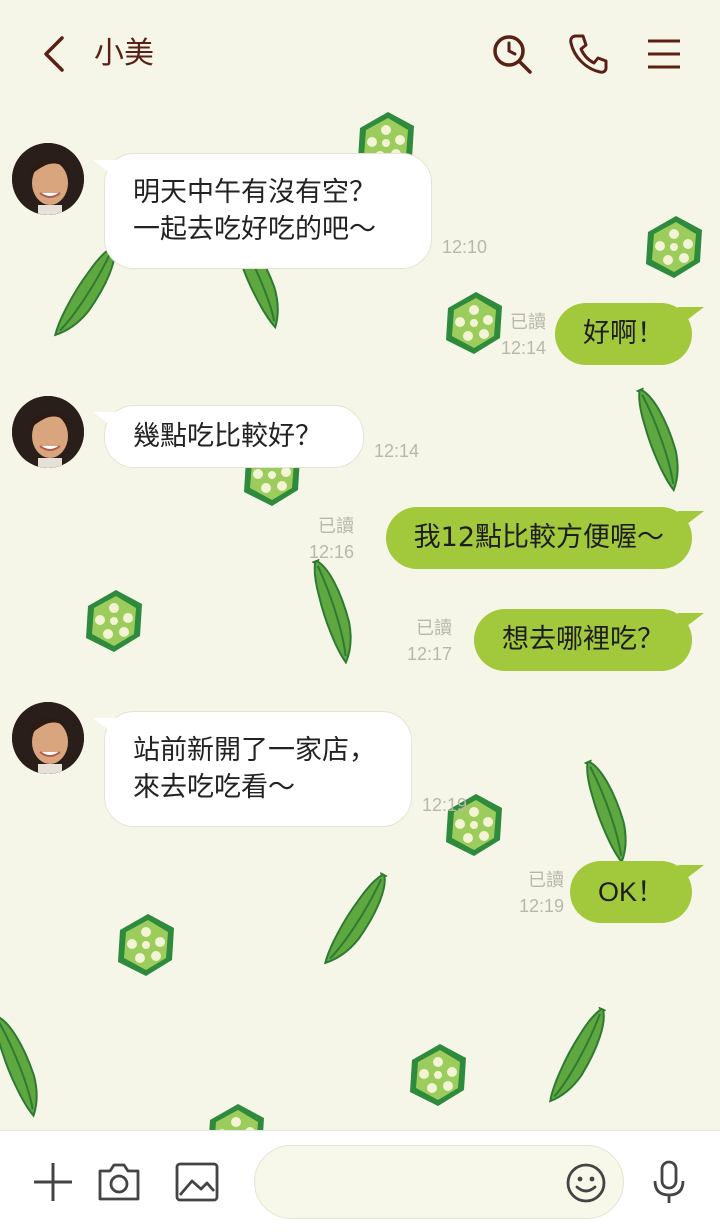 This screenshot has height=1232, width=720. I want to click on search-button, so click(512, 54).